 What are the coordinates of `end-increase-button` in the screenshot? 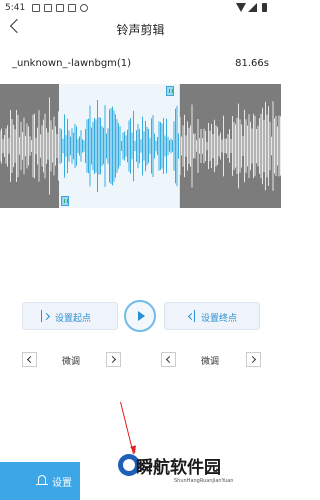 It's located at (253, 359).